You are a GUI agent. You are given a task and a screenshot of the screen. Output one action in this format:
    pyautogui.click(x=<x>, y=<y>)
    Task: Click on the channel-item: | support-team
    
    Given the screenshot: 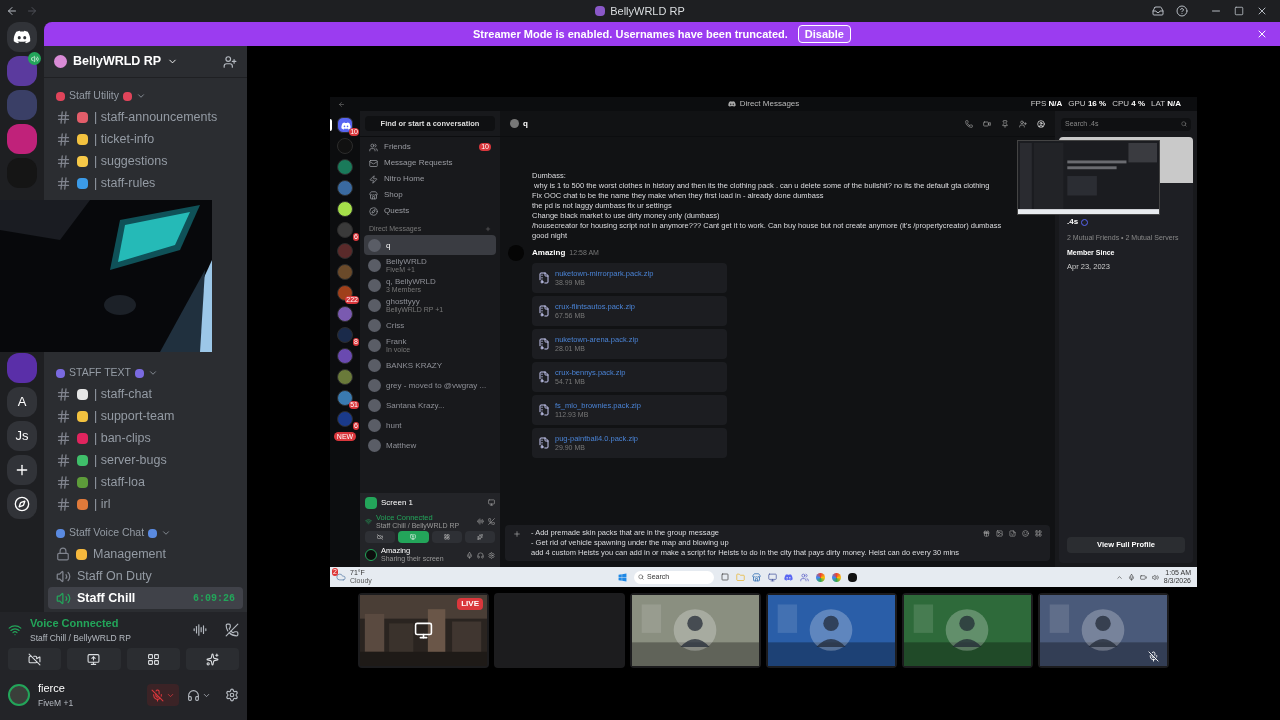 What is the action you would take?
    pyautogui.click(x=145, y=416)
    